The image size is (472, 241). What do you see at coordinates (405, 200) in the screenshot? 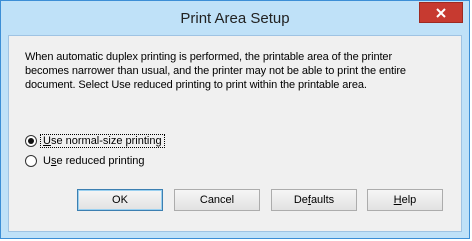
I see `help-button: Help` at bounding box center [405, 200].